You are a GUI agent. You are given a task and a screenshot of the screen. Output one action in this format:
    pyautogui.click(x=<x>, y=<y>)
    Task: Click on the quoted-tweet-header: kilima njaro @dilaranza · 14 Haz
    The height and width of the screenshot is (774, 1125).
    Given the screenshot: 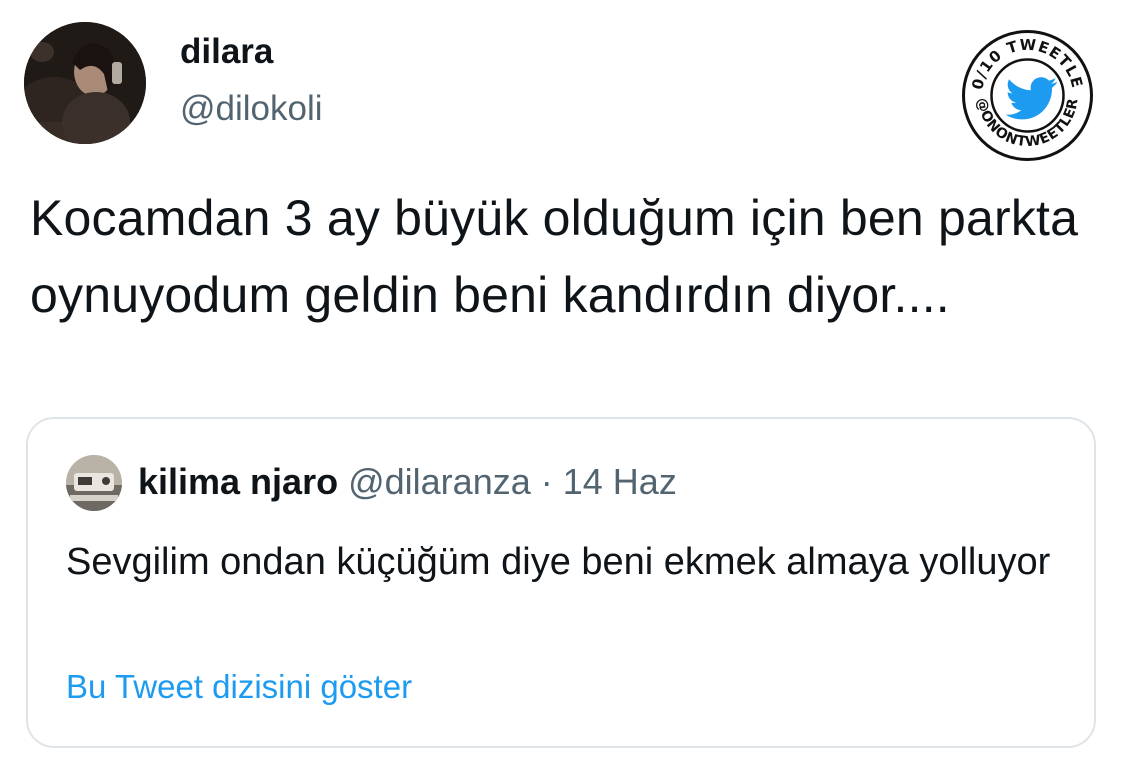 What is the action you would take?
    pyautogui.click(x=407, y=482)
    